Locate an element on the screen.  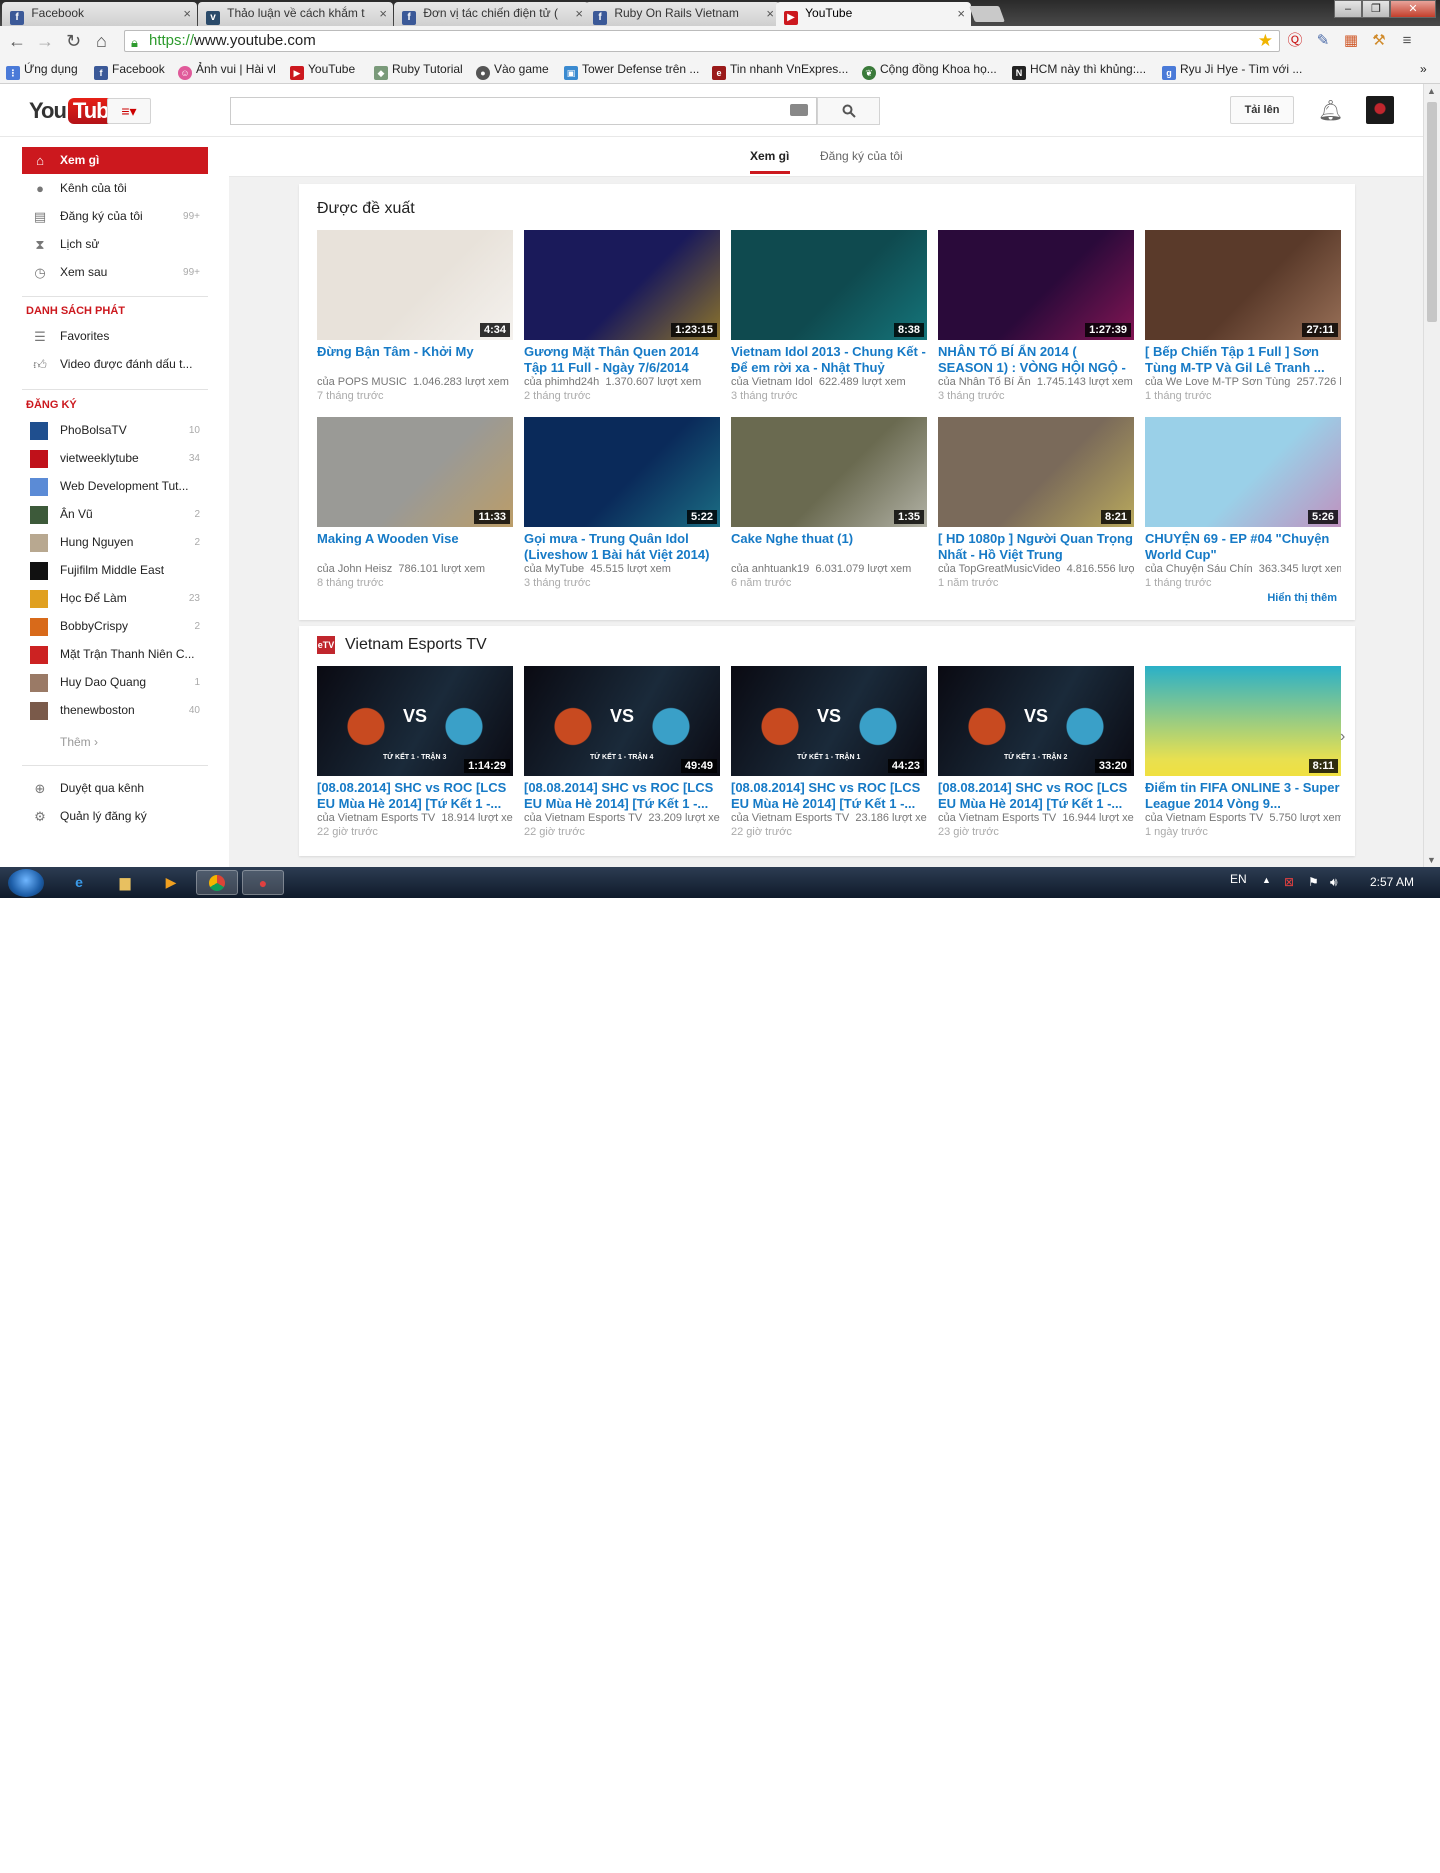
bookmark-star-icon: ★ is located at coordinates (1265, 41).